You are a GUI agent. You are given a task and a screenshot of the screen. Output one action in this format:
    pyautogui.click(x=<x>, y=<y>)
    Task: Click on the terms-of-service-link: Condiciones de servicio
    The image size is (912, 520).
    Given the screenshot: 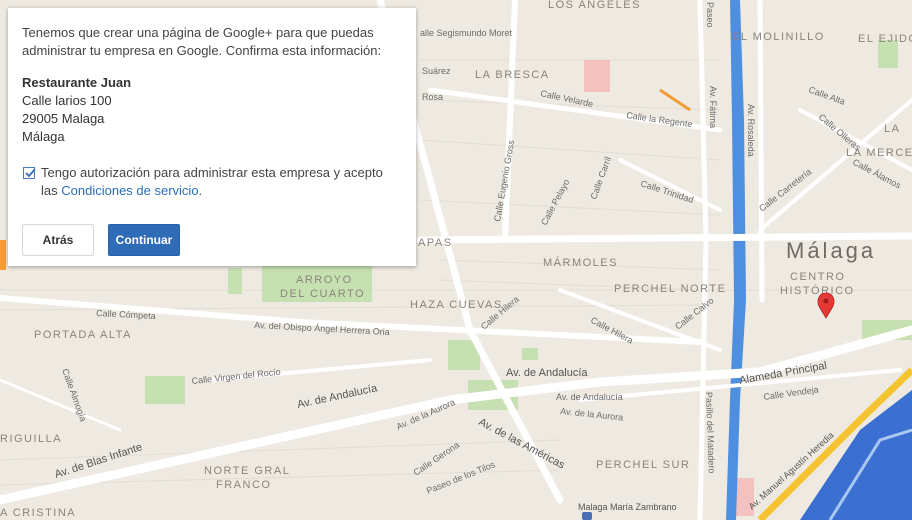 What is the action you would take?
    pyautogui.click(x=129, y=190)
    